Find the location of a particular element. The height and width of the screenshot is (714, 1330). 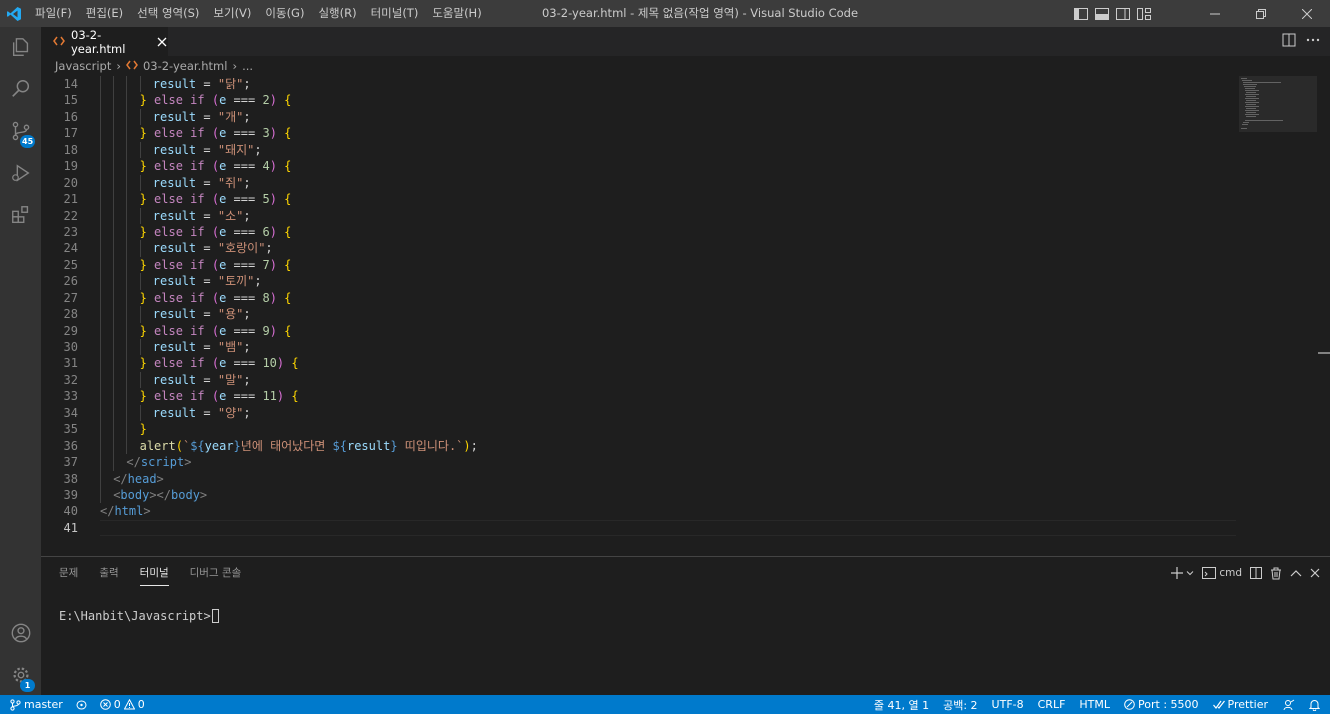

accounts-icon is located at coordinates (20, 633).